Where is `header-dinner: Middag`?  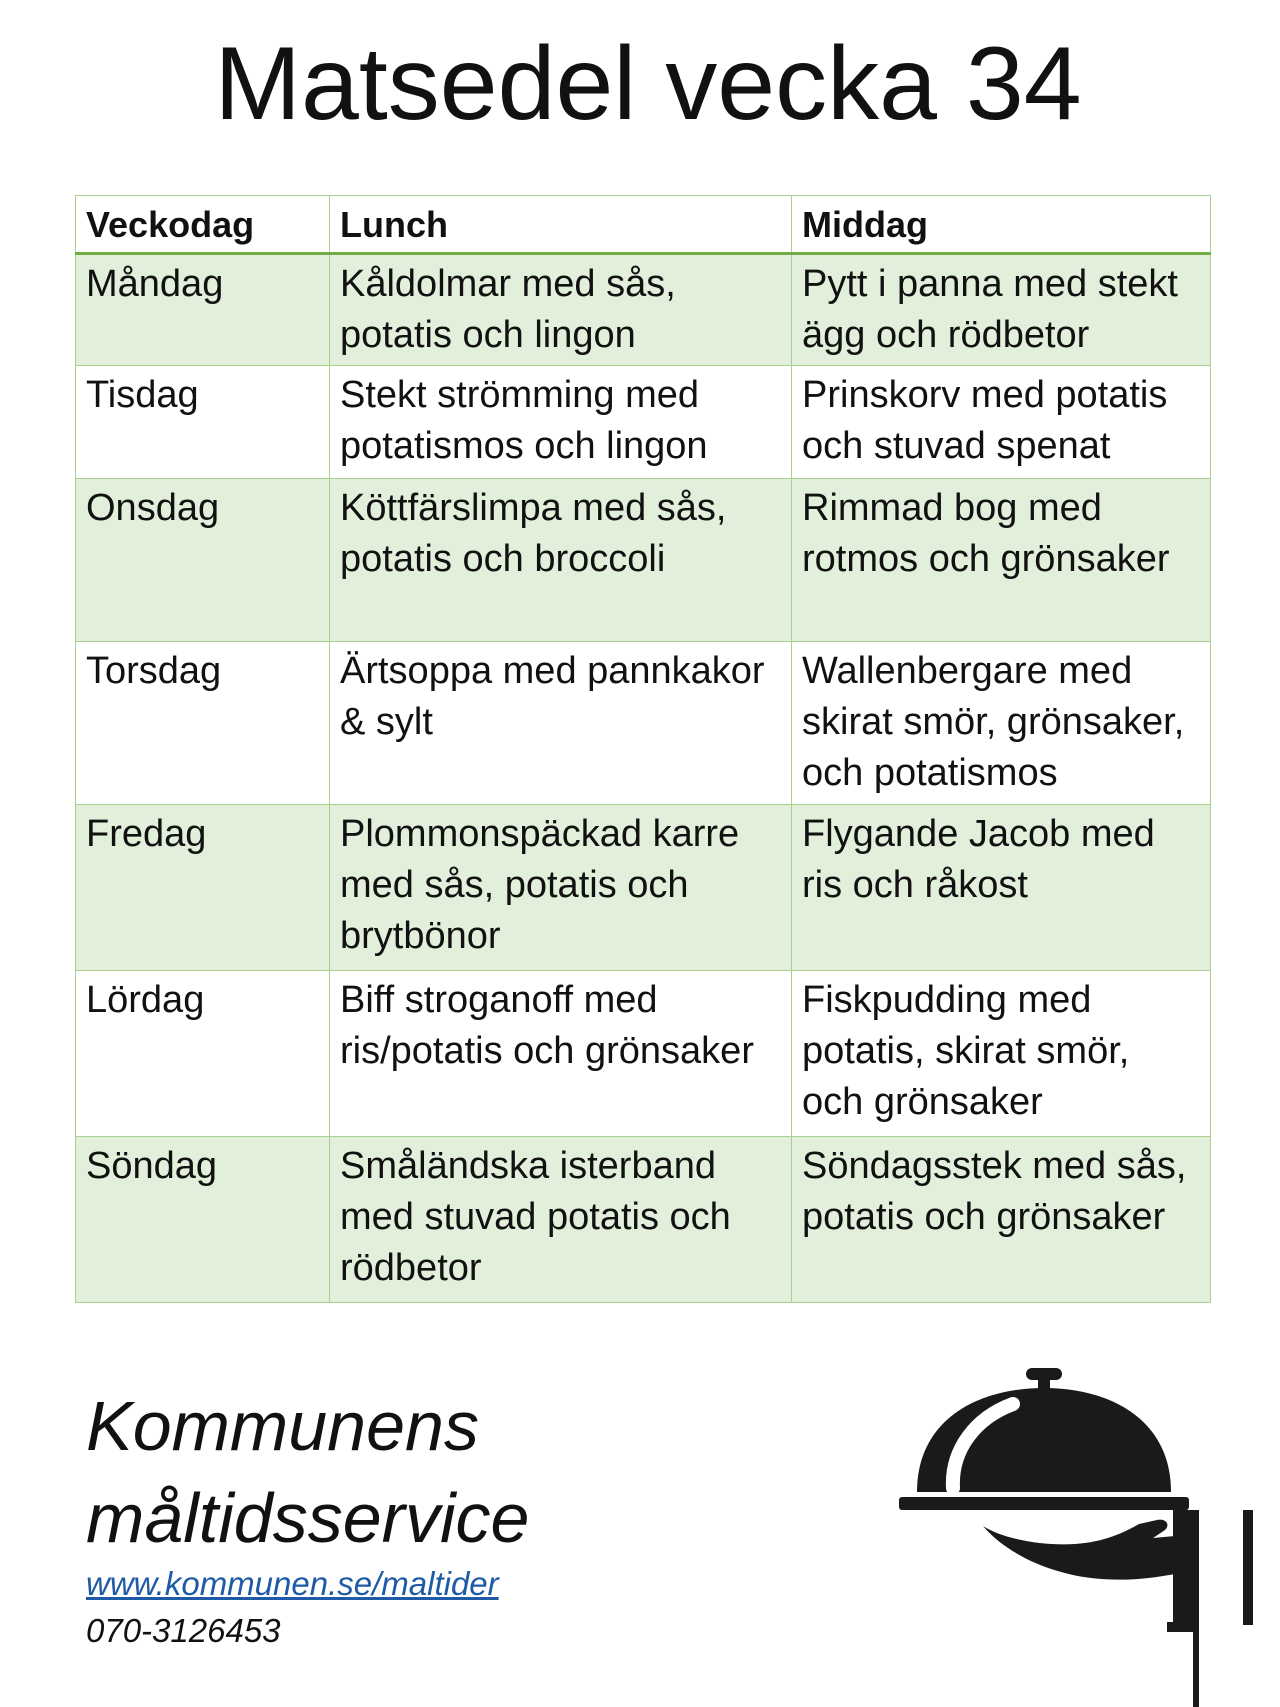
header-dinner: Middag is located at coordinates (1001, 225).